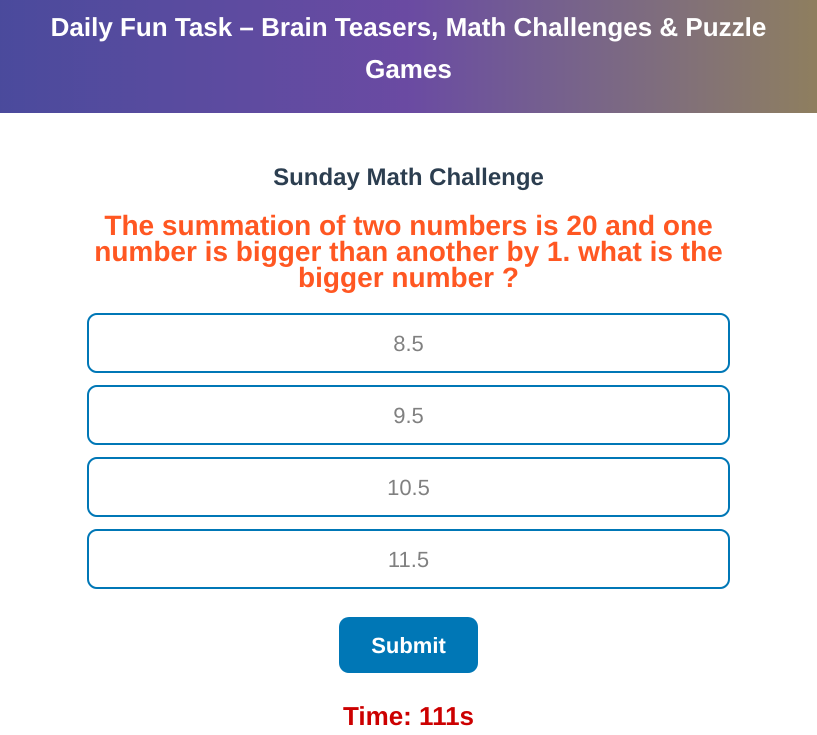  What do you see at coordinates (408, 343) in the screenshot?
I see `answer-option: 8.5` at bounding box center [408, 343].